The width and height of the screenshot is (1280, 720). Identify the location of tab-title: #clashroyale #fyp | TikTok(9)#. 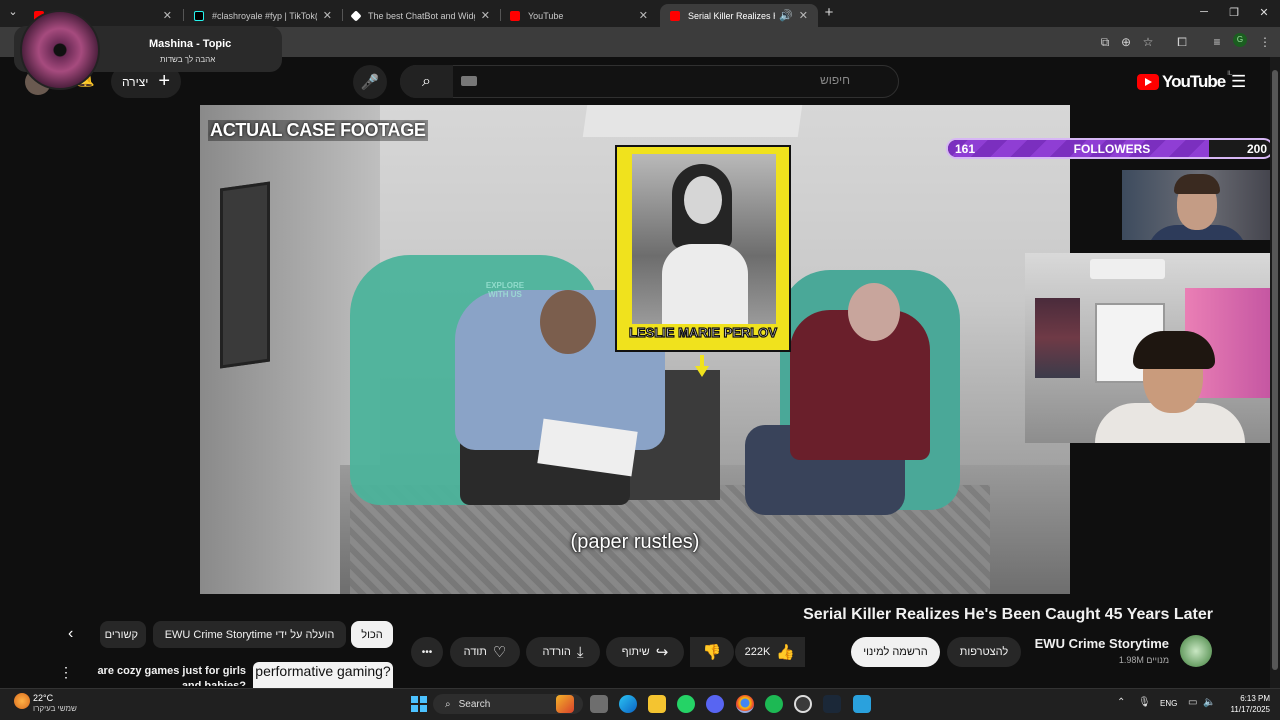
(264, 15).